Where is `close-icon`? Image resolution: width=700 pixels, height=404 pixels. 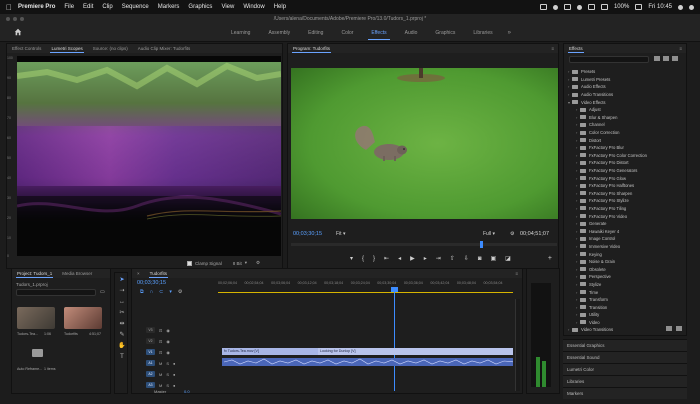
close-icon is located at coordinates (8, 19).